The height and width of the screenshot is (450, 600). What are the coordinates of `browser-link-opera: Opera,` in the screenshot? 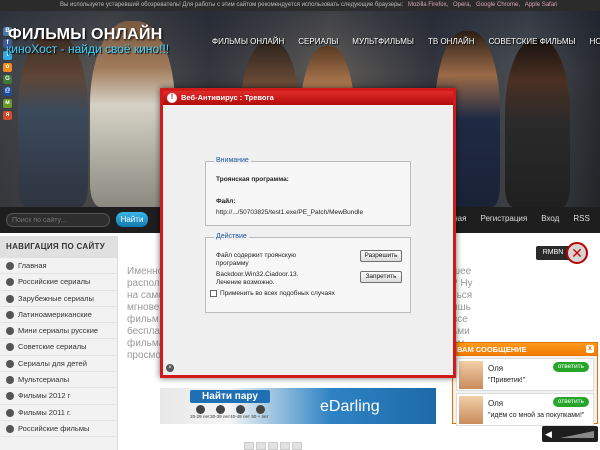 It's located at (462, 5).